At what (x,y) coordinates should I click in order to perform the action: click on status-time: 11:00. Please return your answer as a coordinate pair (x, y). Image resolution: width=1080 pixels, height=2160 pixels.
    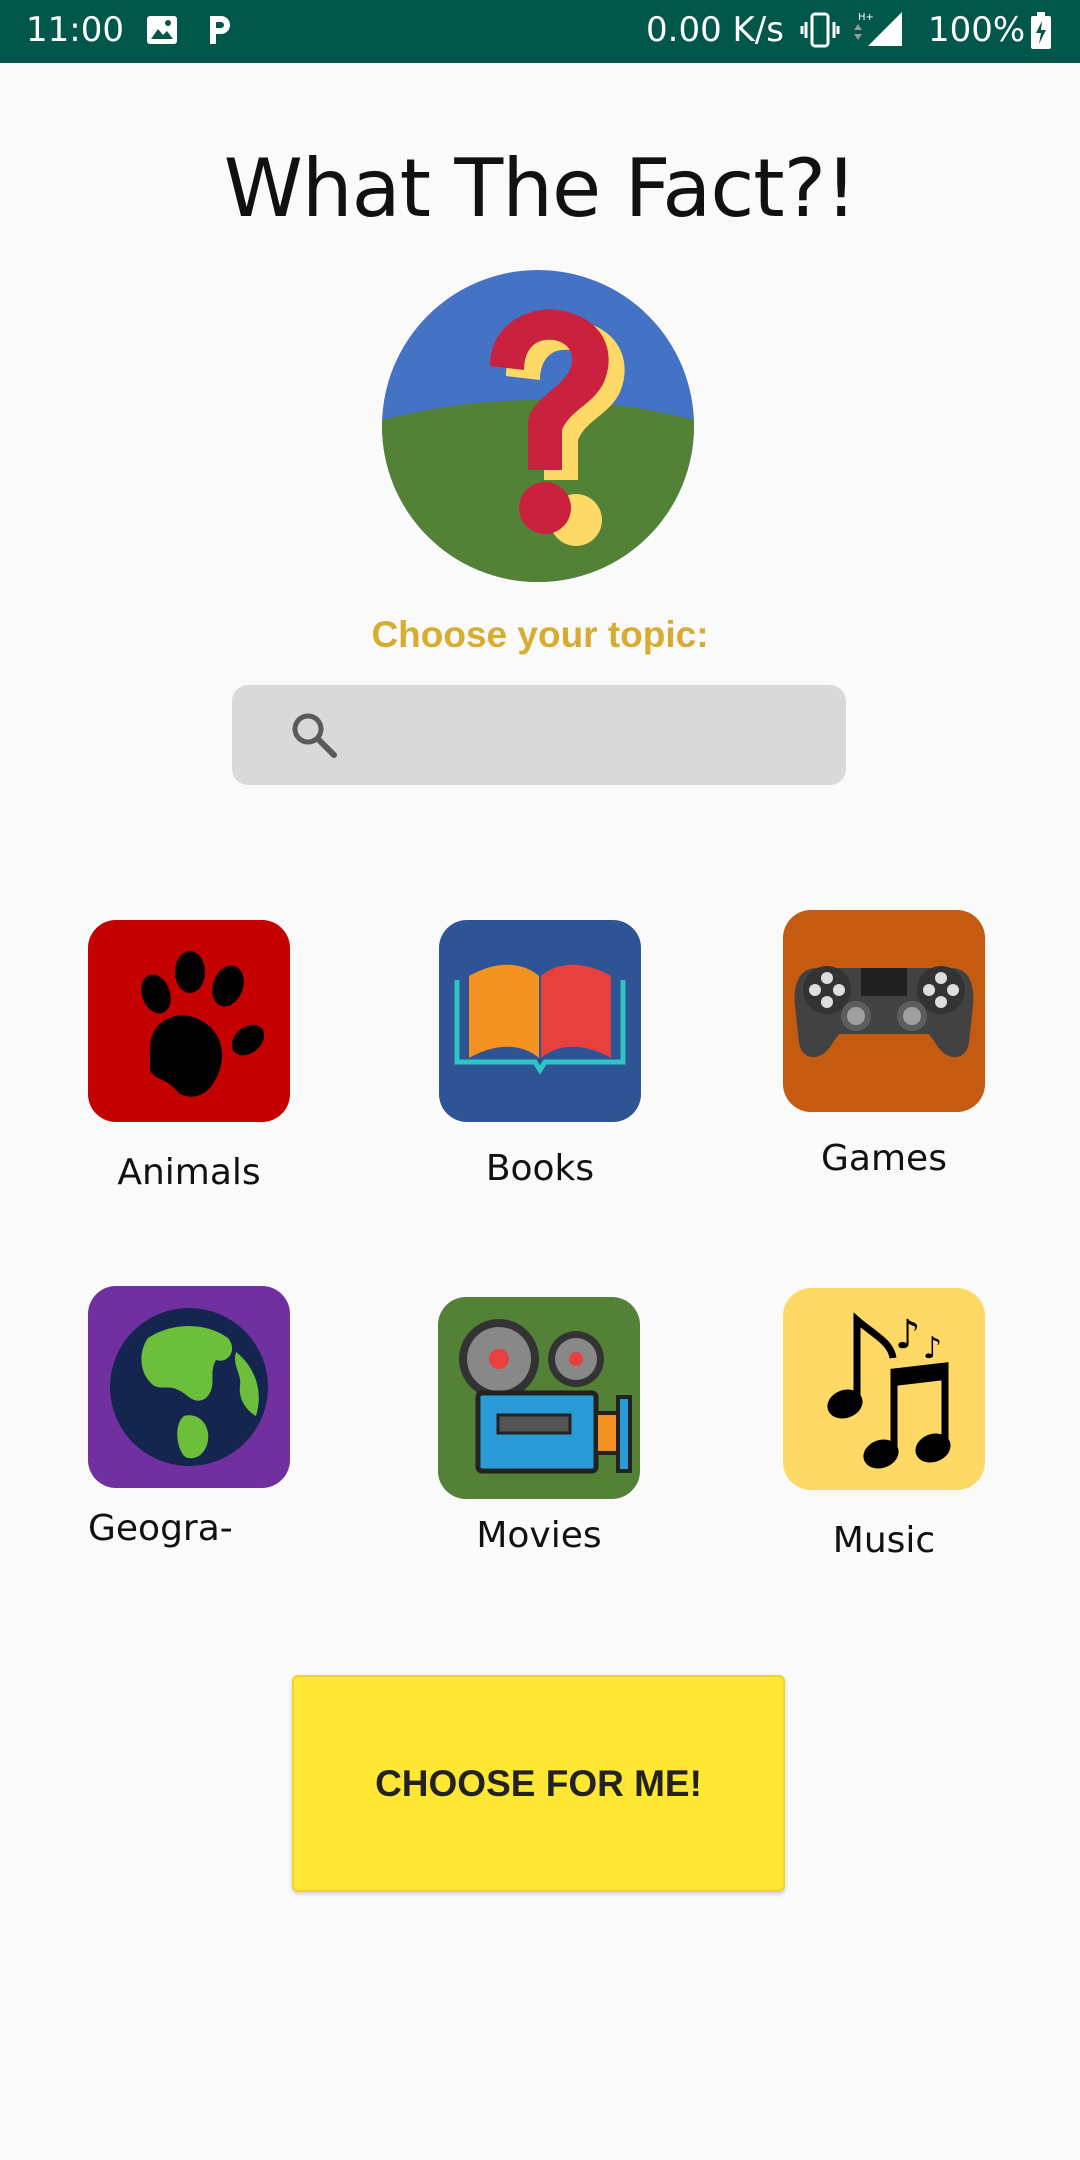
    Looking at the image, I should click on (75, 30).